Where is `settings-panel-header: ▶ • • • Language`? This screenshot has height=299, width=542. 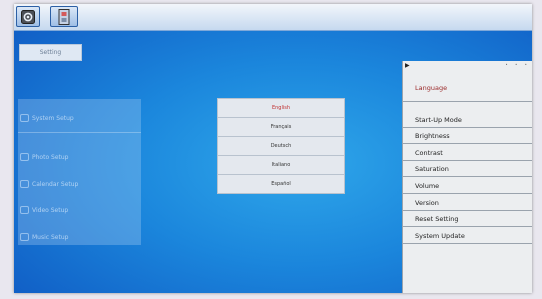 settings-panel-header: ▶ • • • Language is located at coordinates (467, 81).